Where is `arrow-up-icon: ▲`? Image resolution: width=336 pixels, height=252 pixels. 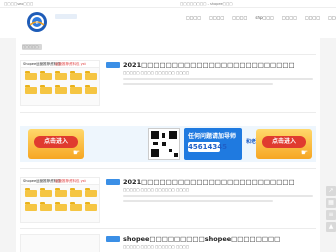 arrow-up-icon: ▲ is located at coordinates (331, 227).